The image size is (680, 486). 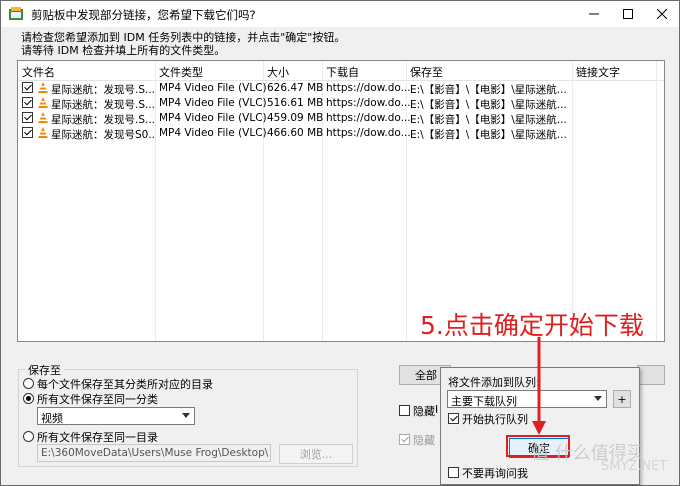 I want to click on radio-save-same-category-label: 所有文件保存至同一分类, so click(x=97, y=399).